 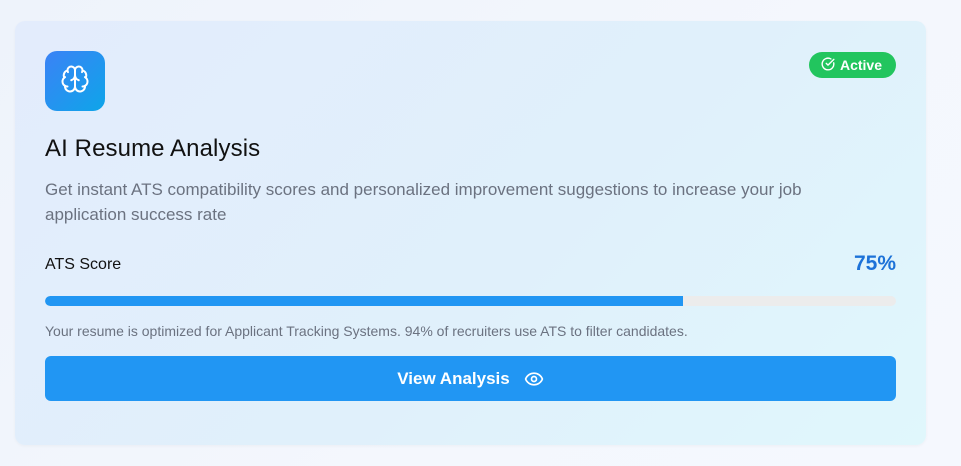 I want to click on feature-title: AI Resume Analysis, so click(x=153, y=148).